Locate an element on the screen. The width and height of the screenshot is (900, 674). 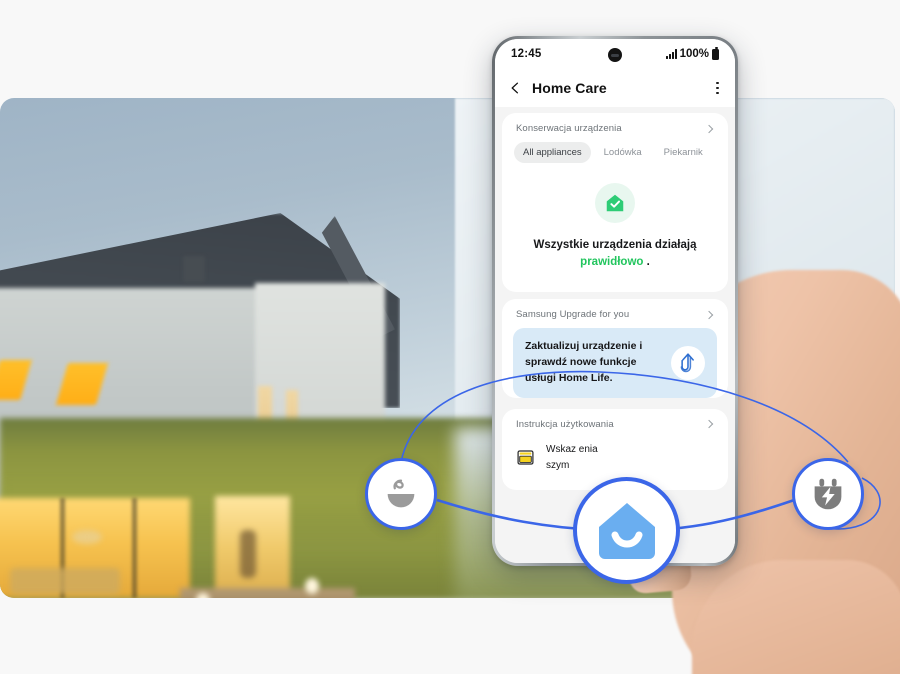
appliance-tabs: All appliances Lodówka Piekarnik is located at coordinates (615, 154).